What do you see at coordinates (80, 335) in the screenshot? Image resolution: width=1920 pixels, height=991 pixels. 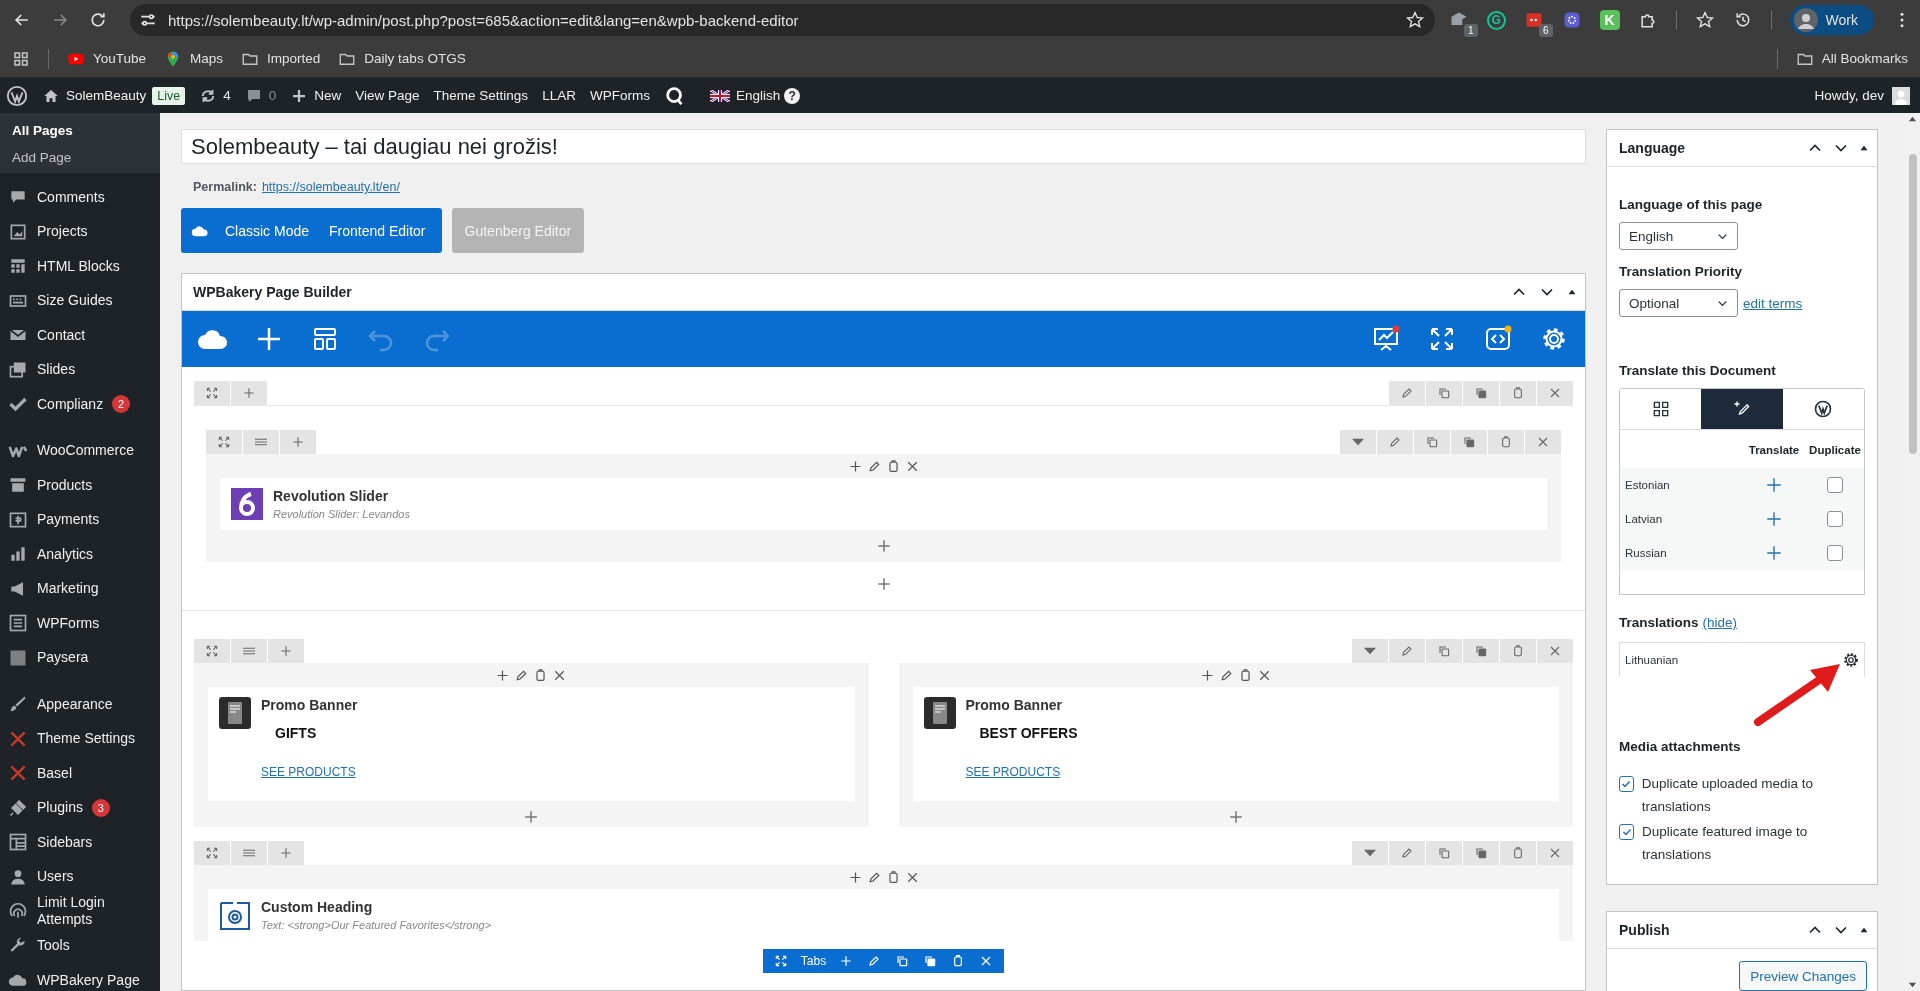 I see `sidebar-item: Contact` at bounding box center [80, 335].